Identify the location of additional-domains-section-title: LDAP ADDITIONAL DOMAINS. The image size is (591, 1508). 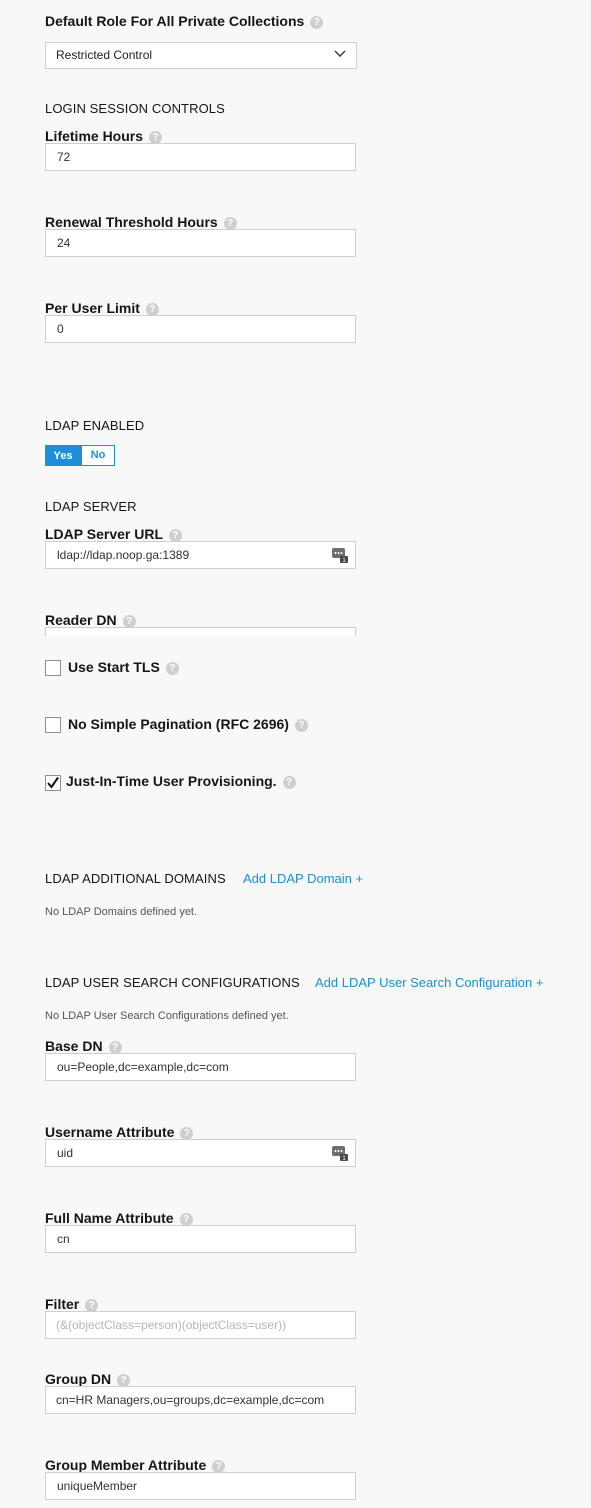
(135, 878).